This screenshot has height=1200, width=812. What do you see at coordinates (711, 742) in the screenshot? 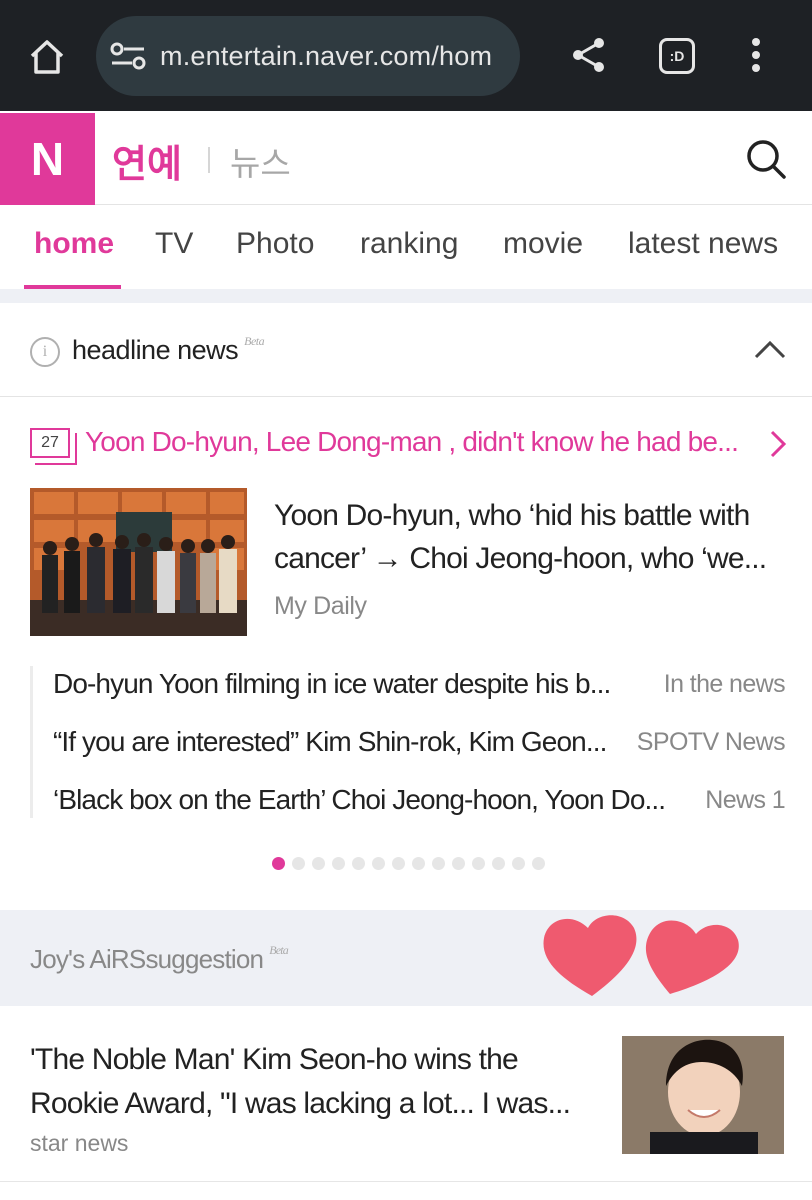
I see `related-source: SPOTV News` at bounding box center [711, 742].